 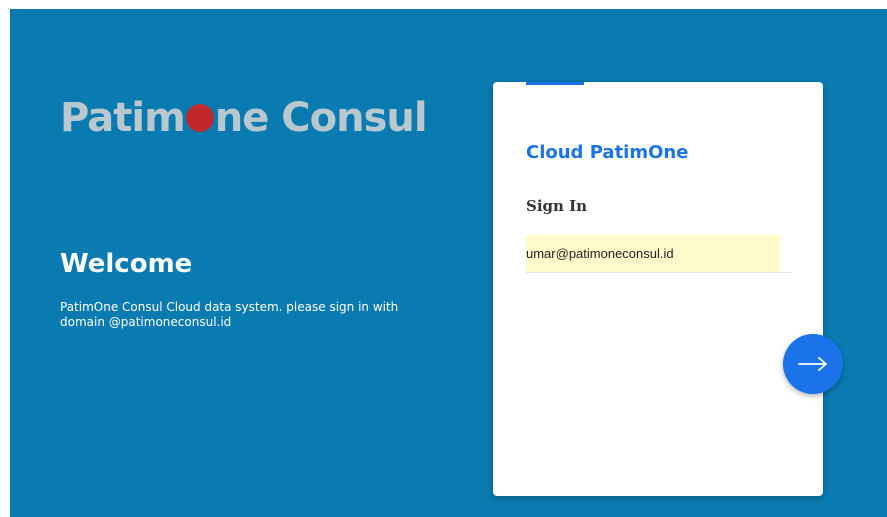 I want to click on input-underline, so click(x=785, y=272).